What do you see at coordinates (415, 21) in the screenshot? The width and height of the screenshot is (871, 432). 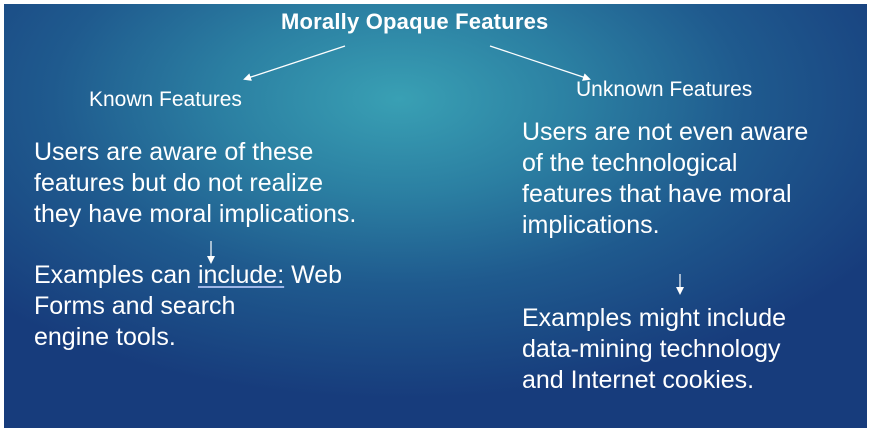 I see `slide-title: Morally Opaque Features` at bounding box center [415, 21].